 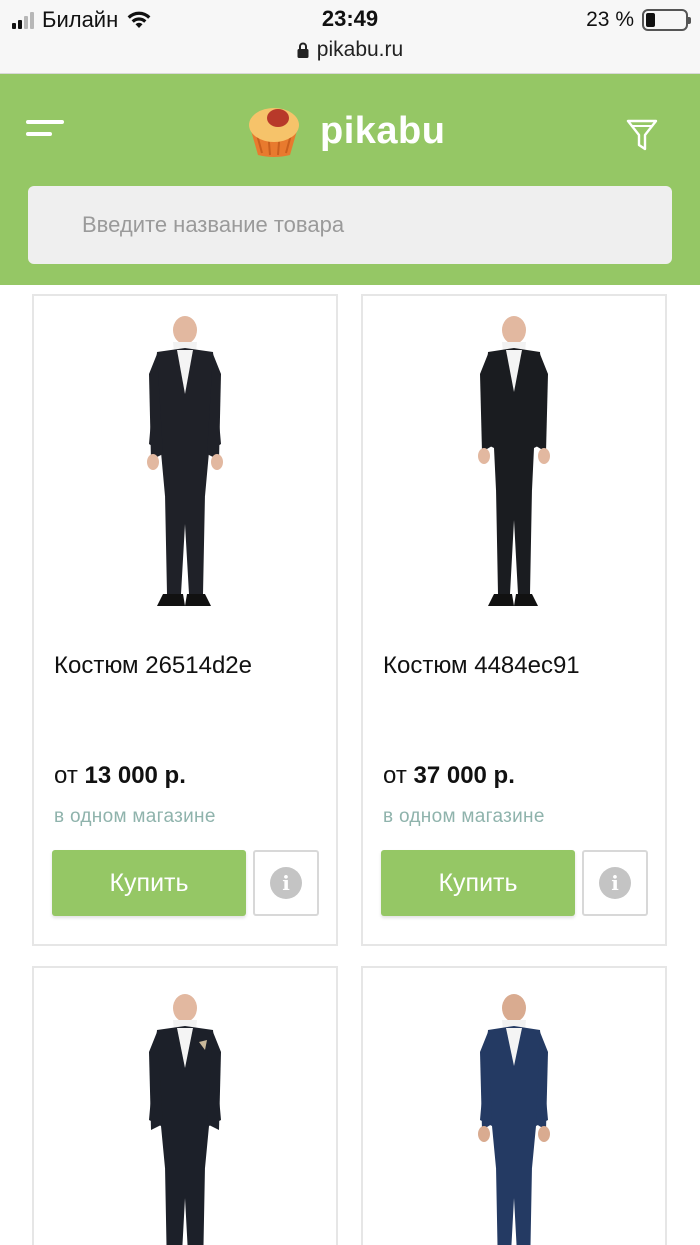 I want to click on price-value: 13 000 р., so click(x=135, y=775).